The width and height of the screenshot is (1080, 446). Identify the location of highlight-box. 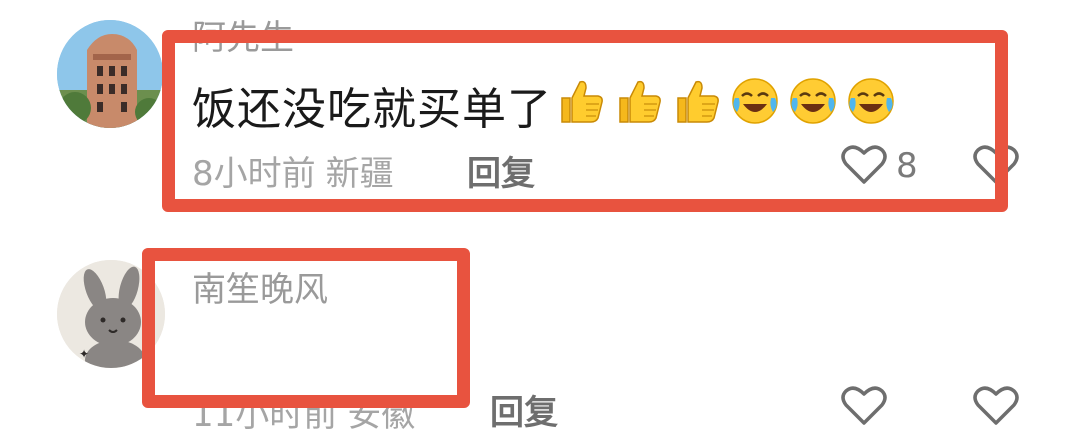
(306, 328).